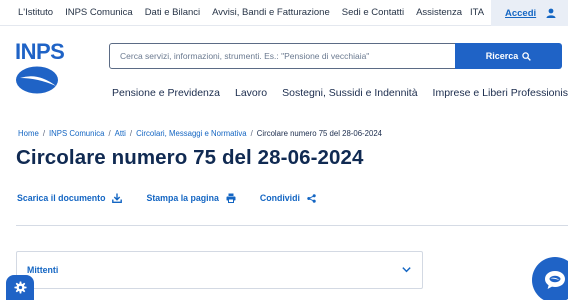  I want to click on breadcrumb-inps-comunica: INPS Comunica, so click(76, 133).